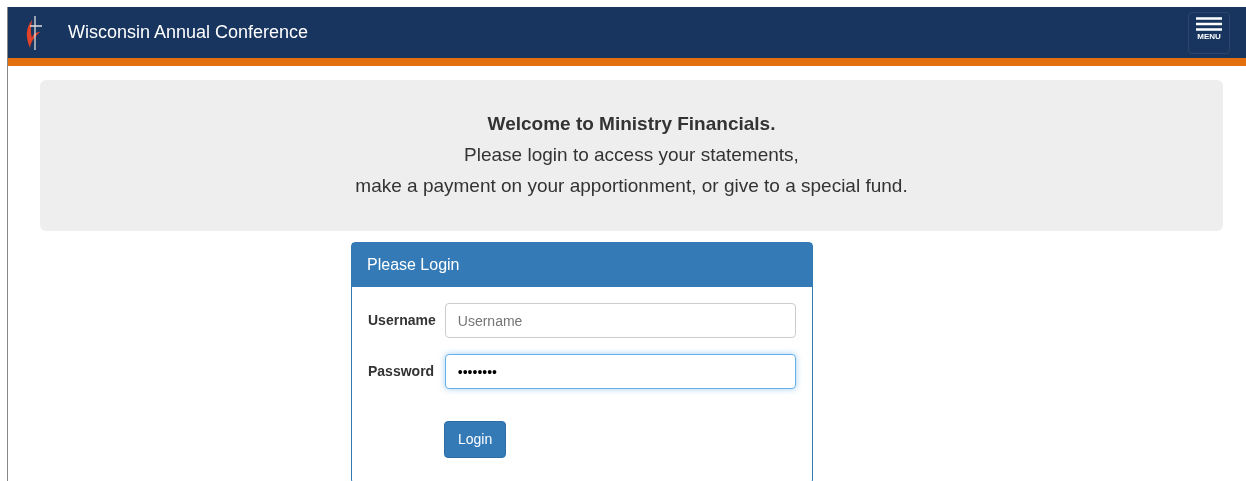  I want to click on login-panel-title: Please Login, so click(582, 265).